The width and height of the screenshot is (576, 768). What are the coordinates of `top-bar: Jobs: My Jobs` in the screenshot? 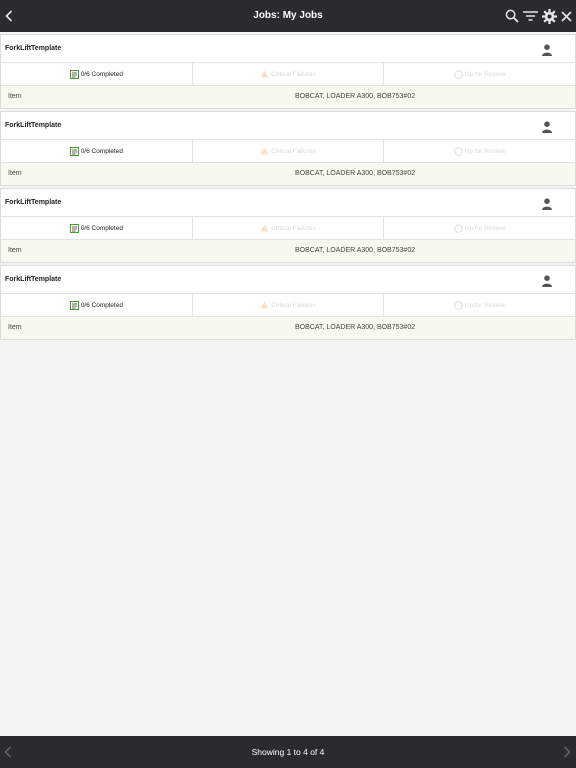 It's located at (288, 16).